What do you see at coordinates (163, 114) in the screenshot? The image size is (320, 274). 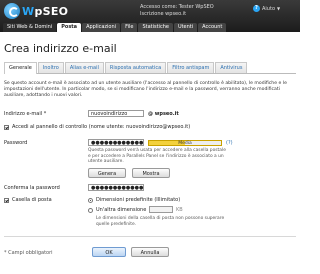 I see `email-domain: @ wpseo.it` at bounding box center [163, 114].